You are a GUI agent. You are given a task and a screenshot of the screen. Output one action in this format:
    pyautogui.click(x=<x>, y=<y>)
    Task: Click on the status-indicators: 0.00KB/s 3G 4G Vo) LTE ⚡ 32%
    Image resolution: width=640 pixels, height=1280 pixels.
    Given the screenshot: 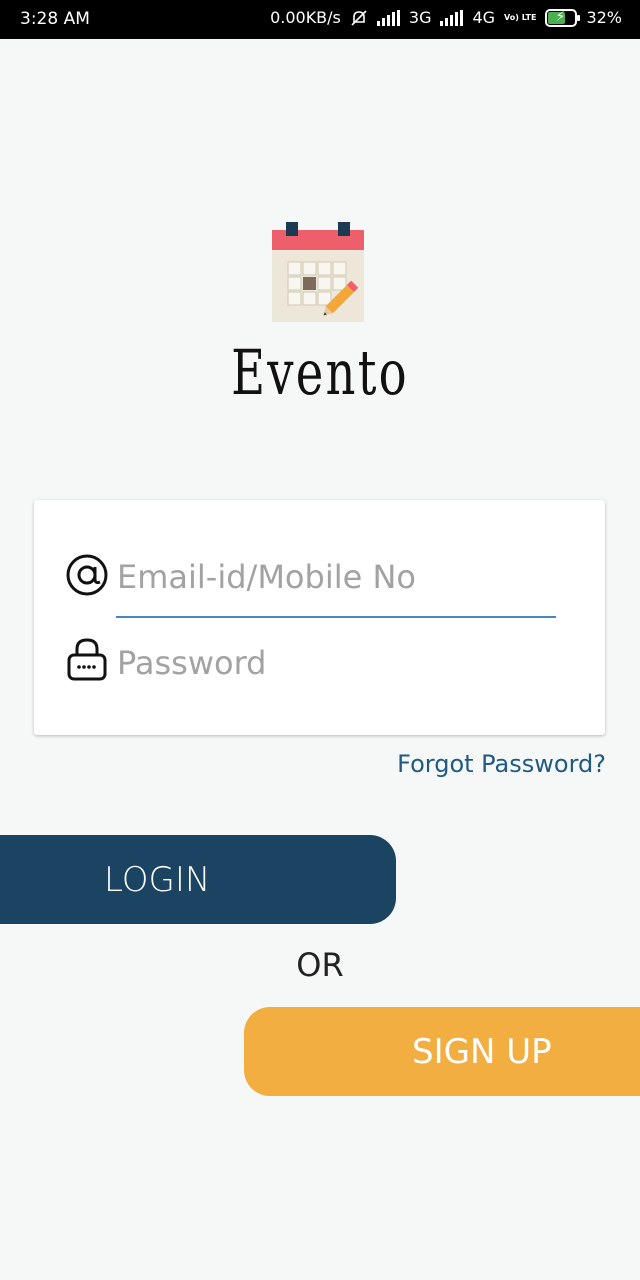 What is the action you would take?
    pyautogui.click(x=446, y=17)
    